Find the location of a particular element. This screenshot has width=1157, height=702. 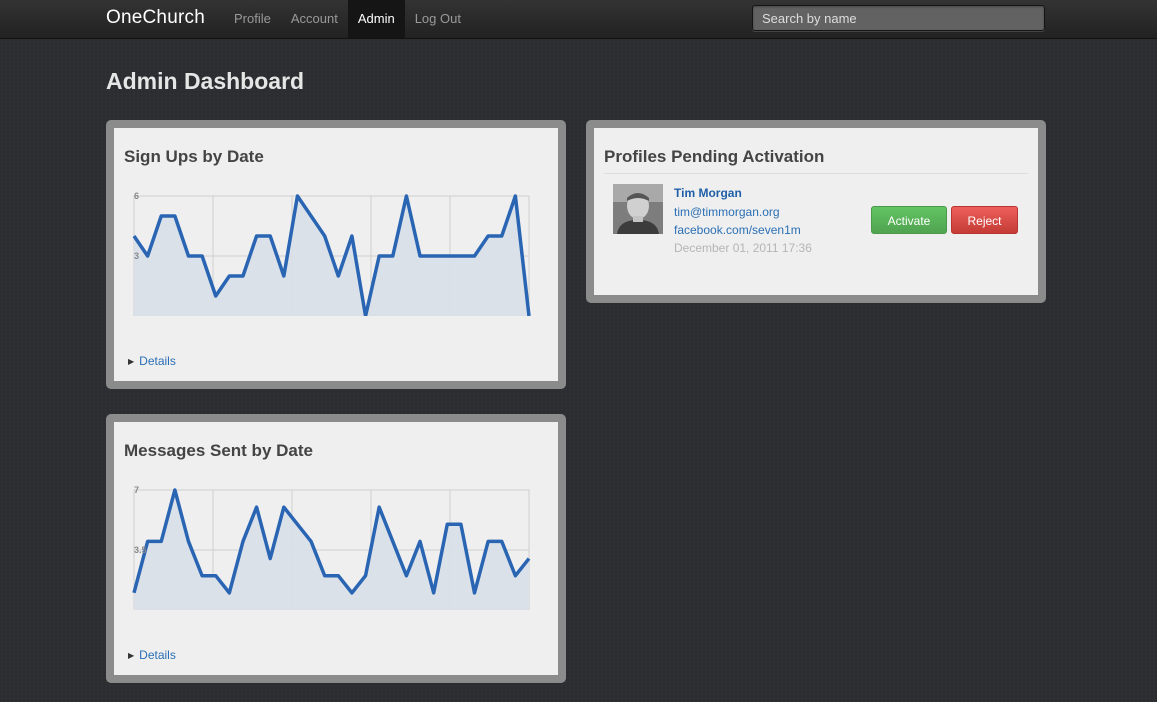

reject-button: Reject is located at coordinates (984, 220).